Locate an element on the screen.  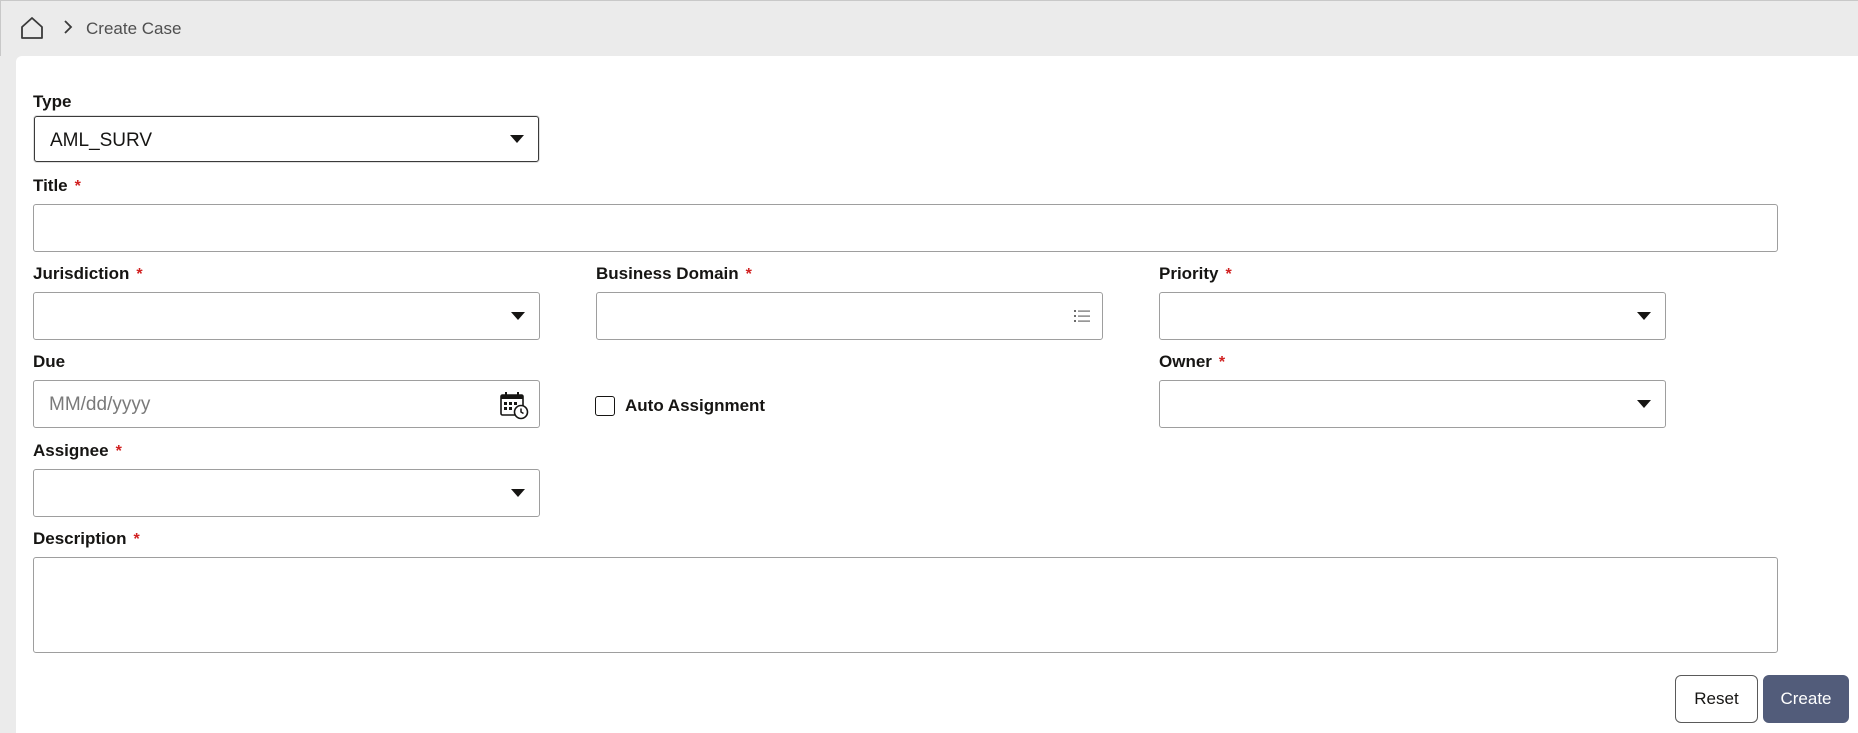
assignee-select is located at coordinates (286, 493).